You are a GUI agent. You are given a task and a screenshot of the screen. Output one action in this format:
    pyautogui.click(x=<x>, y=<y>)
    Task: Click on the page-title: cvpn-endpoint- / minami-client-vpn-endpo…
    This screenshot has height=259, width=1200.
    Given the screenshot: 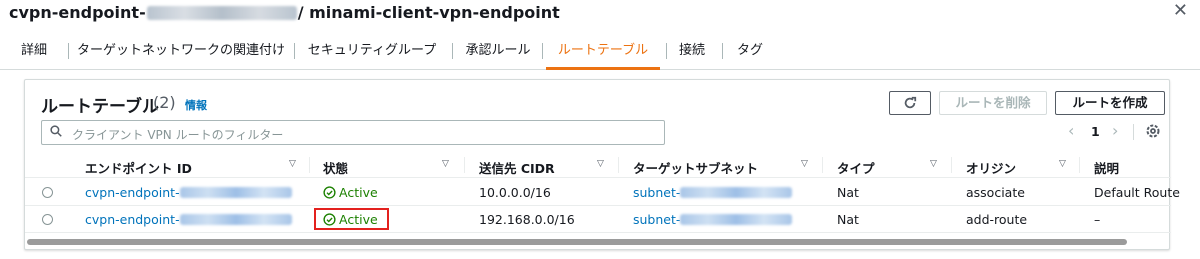 What is the action you would take?
    pyautogui.click(x=284, y=12)
    